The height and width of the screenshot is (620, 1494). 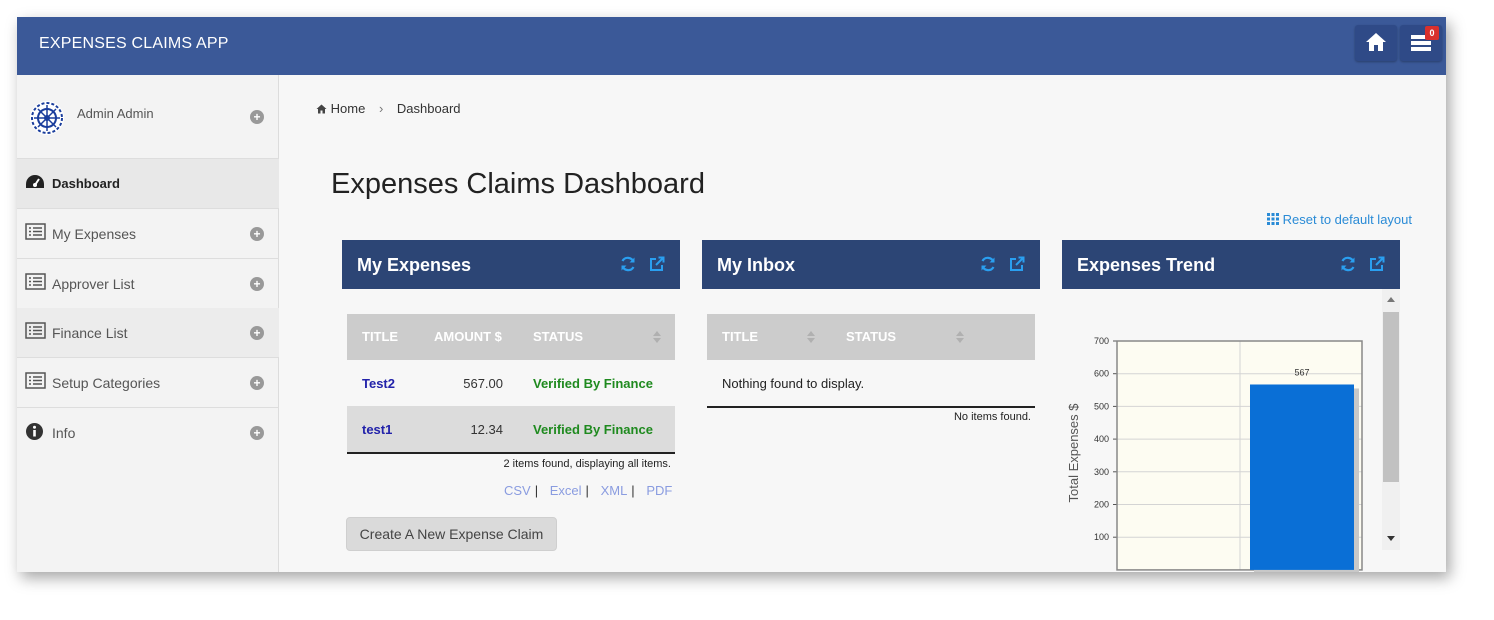 I want to click on sidebar-item-dashboard: Dashboard, so click(x=148, y=184).